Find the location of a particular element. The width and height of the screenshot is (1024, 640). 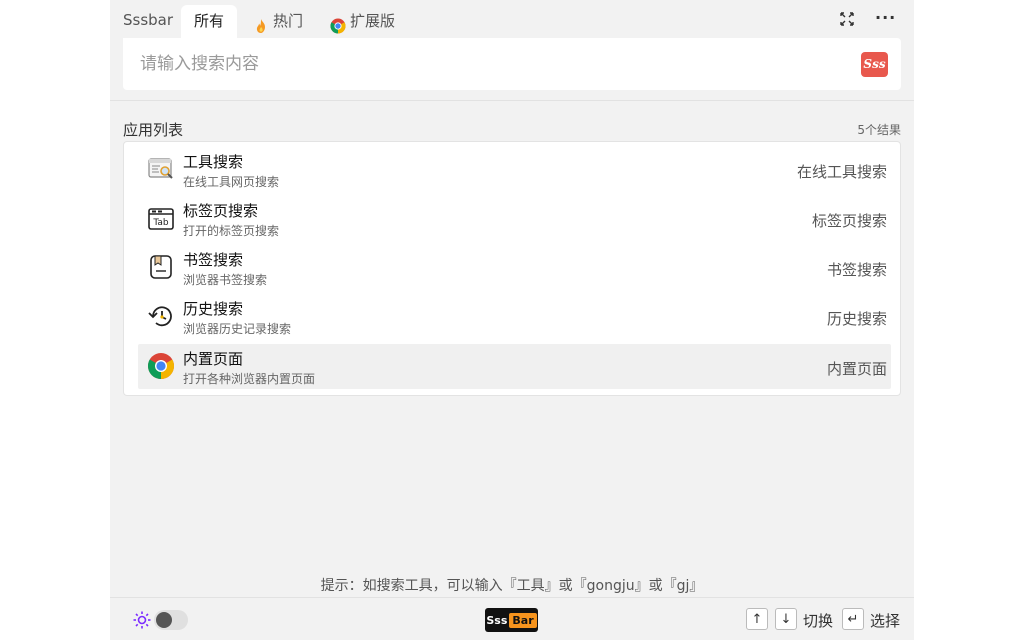

bottom-bar: Sss Bar ↑ ↓ 切换 ↵ 选择 is located at coordinates (512, 618).